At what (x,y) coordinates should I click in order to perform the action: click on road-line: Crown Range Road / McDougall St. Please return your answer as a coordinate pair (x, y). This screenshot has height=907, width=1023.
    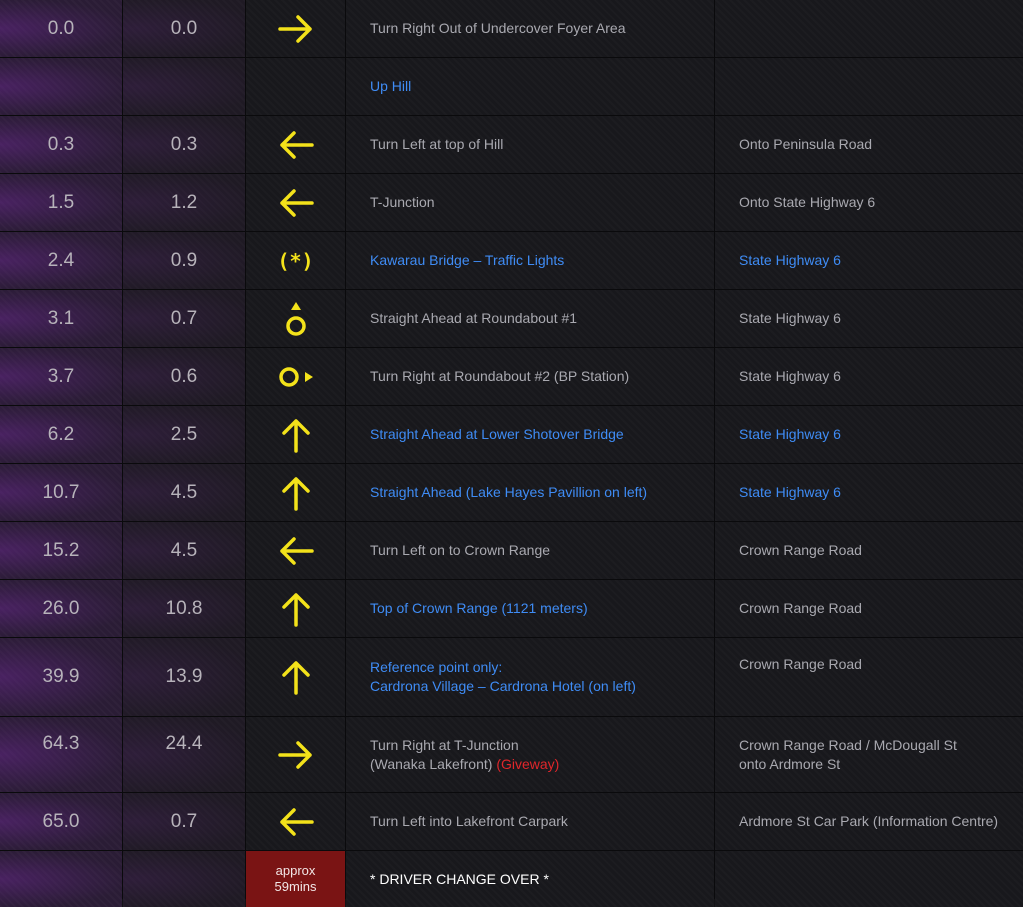
    Looking at the image, I should click on (848, 744).